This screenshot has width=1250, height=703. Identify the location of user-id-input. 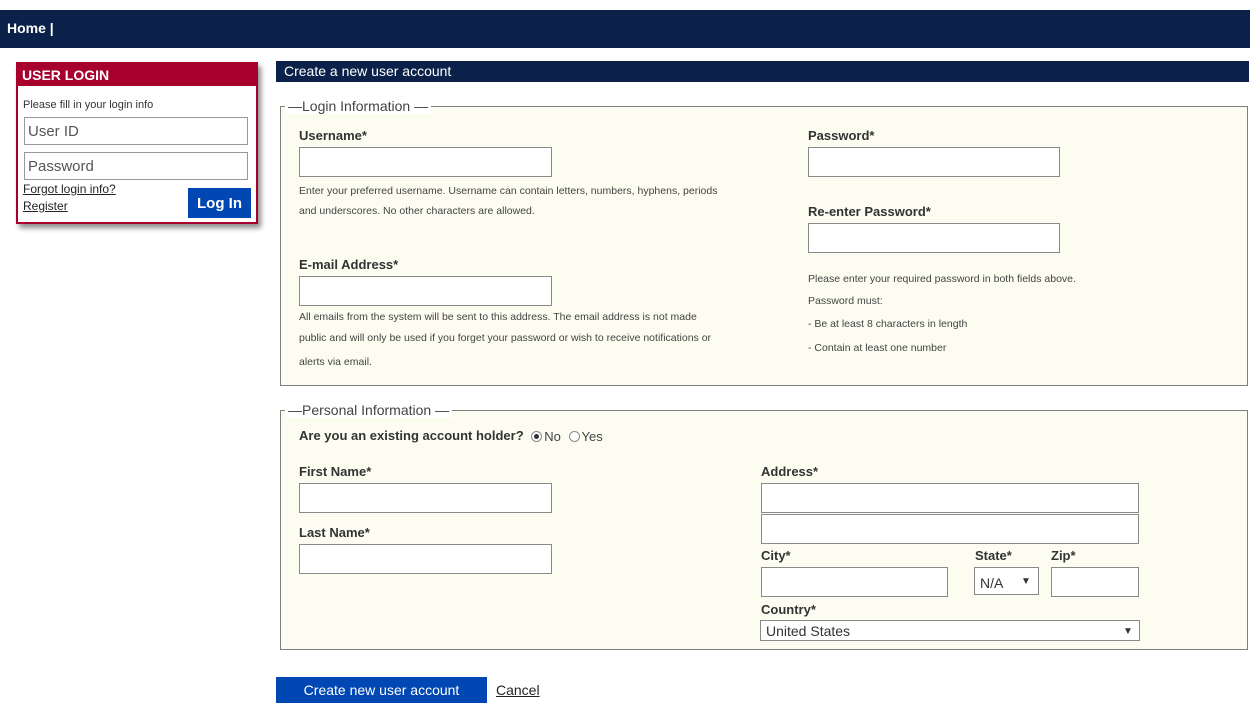
(136, 131).